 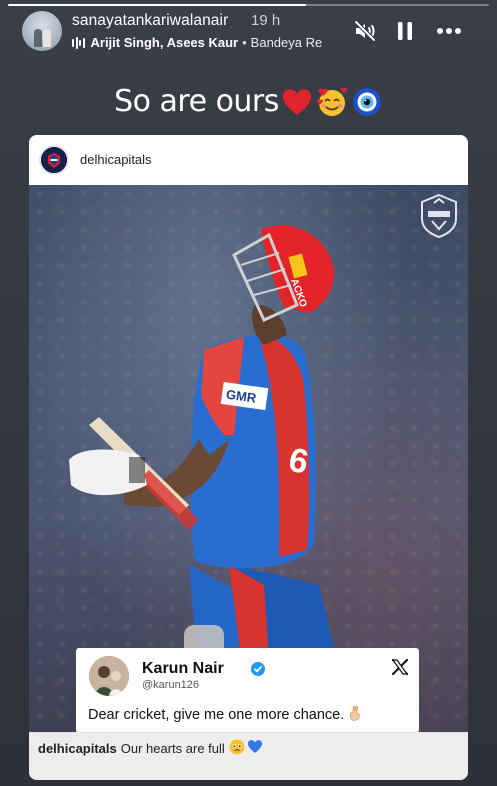 What do you see at coordinates (400, 667) in the screenshot?
I see `x-logo-icon` at bounding box center [400, 667].